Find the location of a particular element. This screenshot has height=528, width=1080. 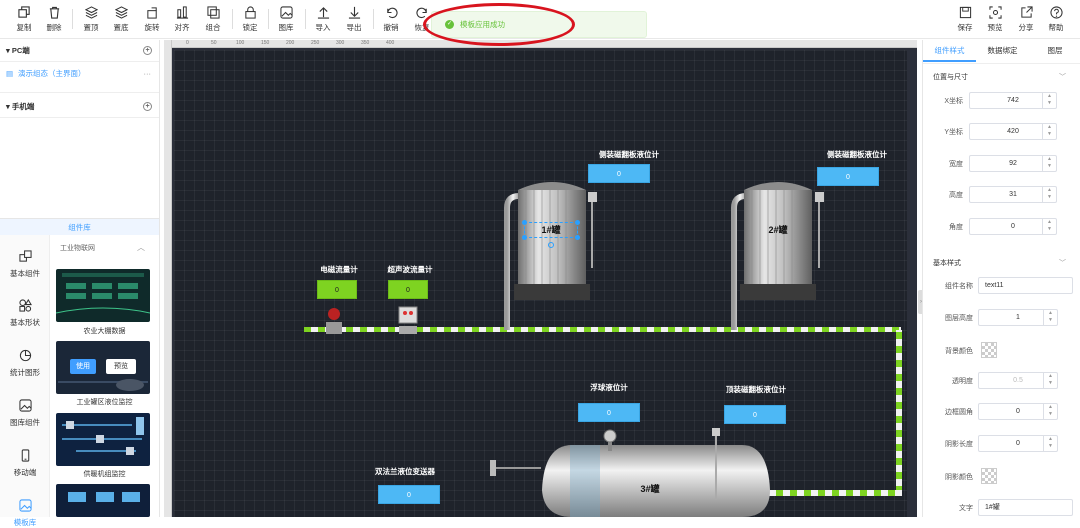

use-template-button: 使用 is located at coordinates (83, 366).